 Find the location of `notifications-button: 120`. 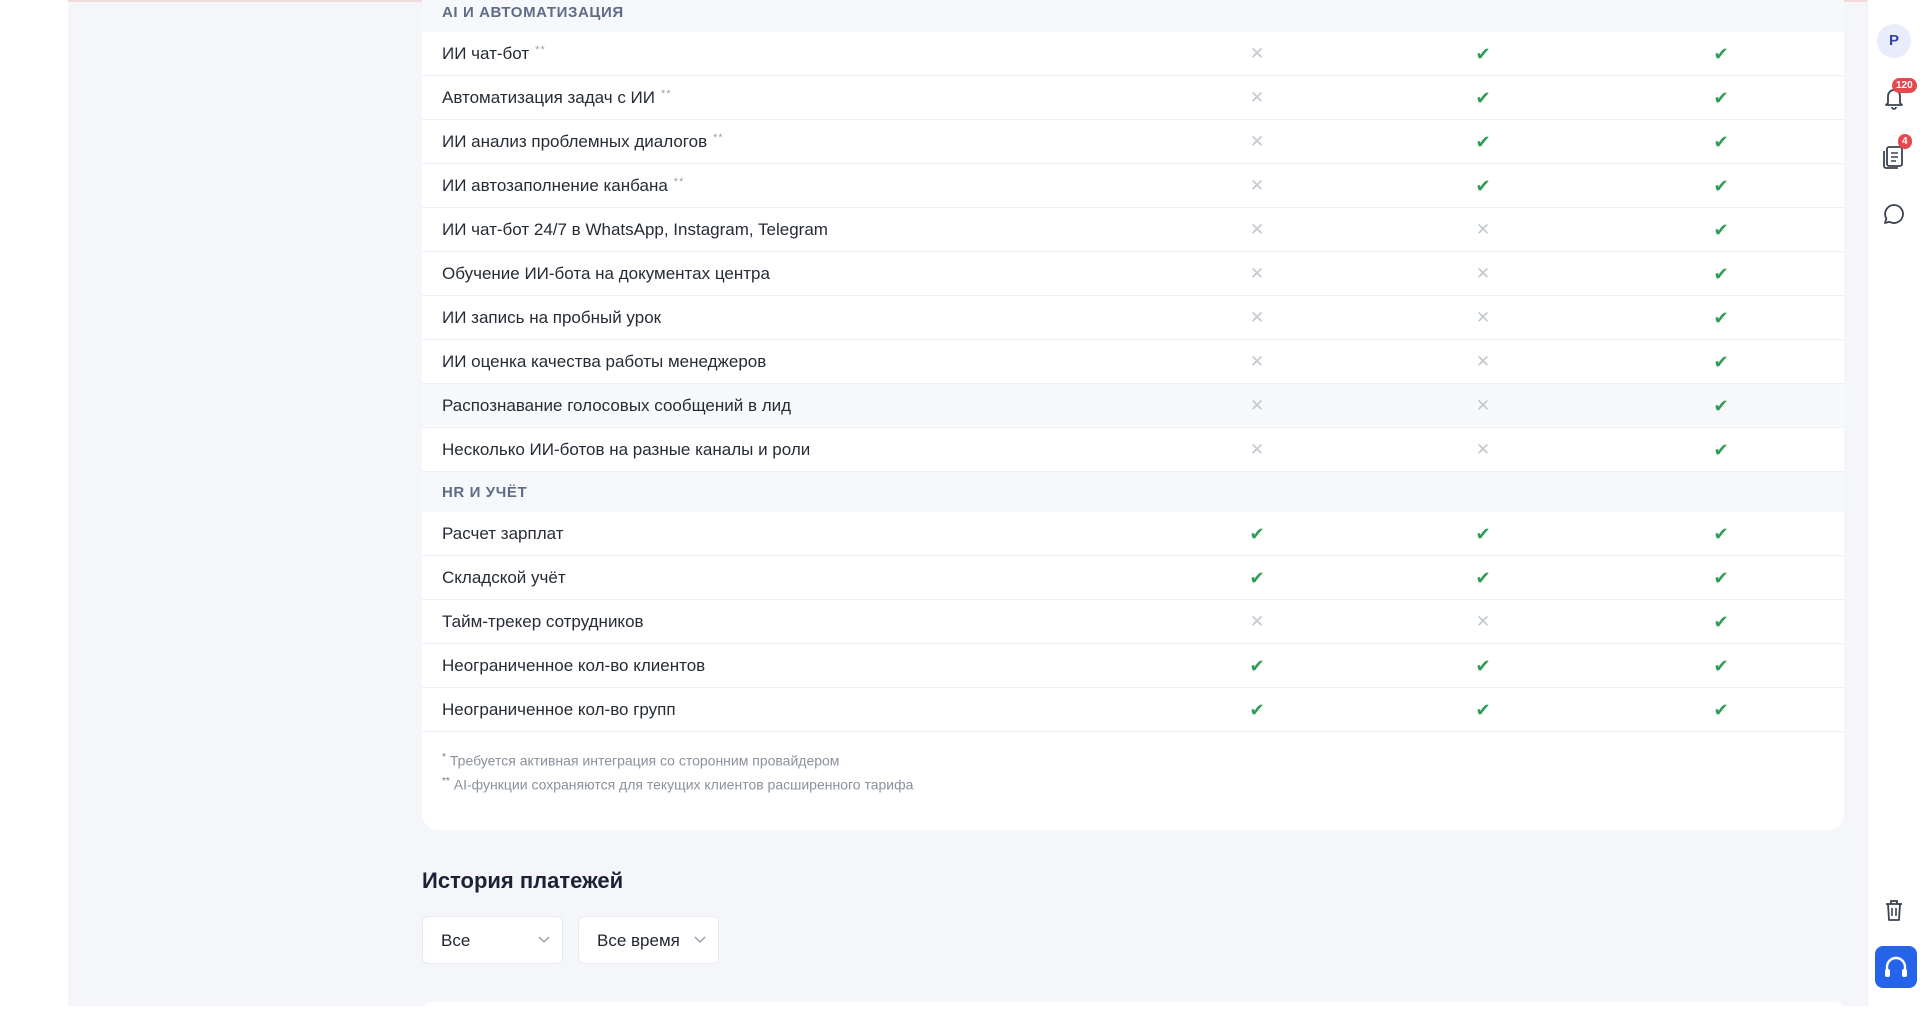

notifications-button: 120 is located at coordinates (1898, 95).